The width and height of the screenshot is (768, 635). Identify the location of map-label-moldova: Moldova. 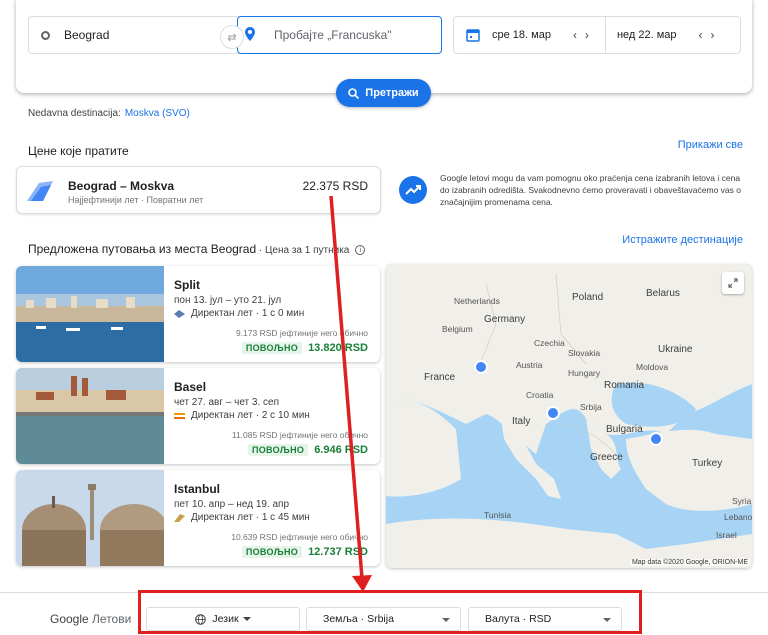
(652, 367).